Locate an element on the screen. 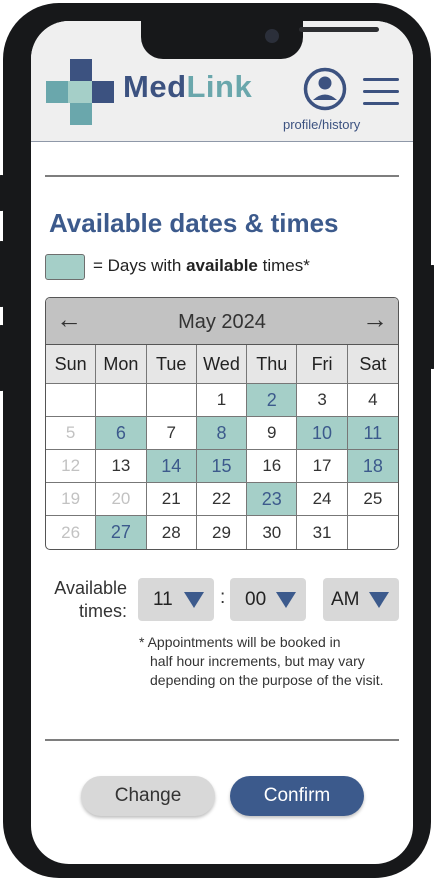 This screenshot has width=434, height=881. calendar-day: 11 is located at coordinates (372, 433).